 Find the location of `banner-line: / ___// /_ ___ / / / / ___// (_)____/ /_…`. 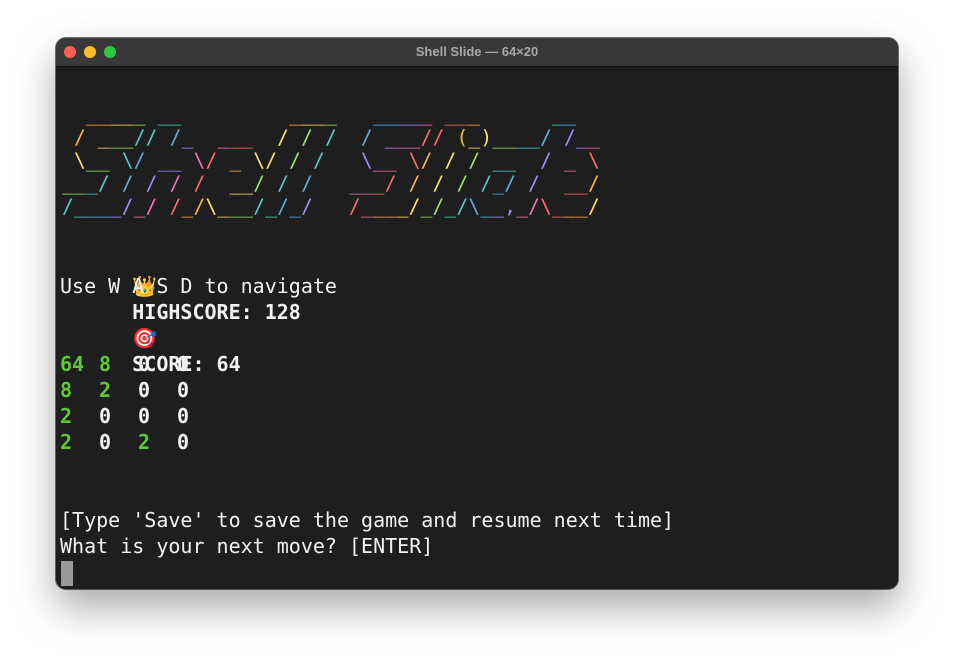

banner-line: / ___// /_ ___ / / / / ___// (_)____/ /_… is located at coordinates (336, 137).